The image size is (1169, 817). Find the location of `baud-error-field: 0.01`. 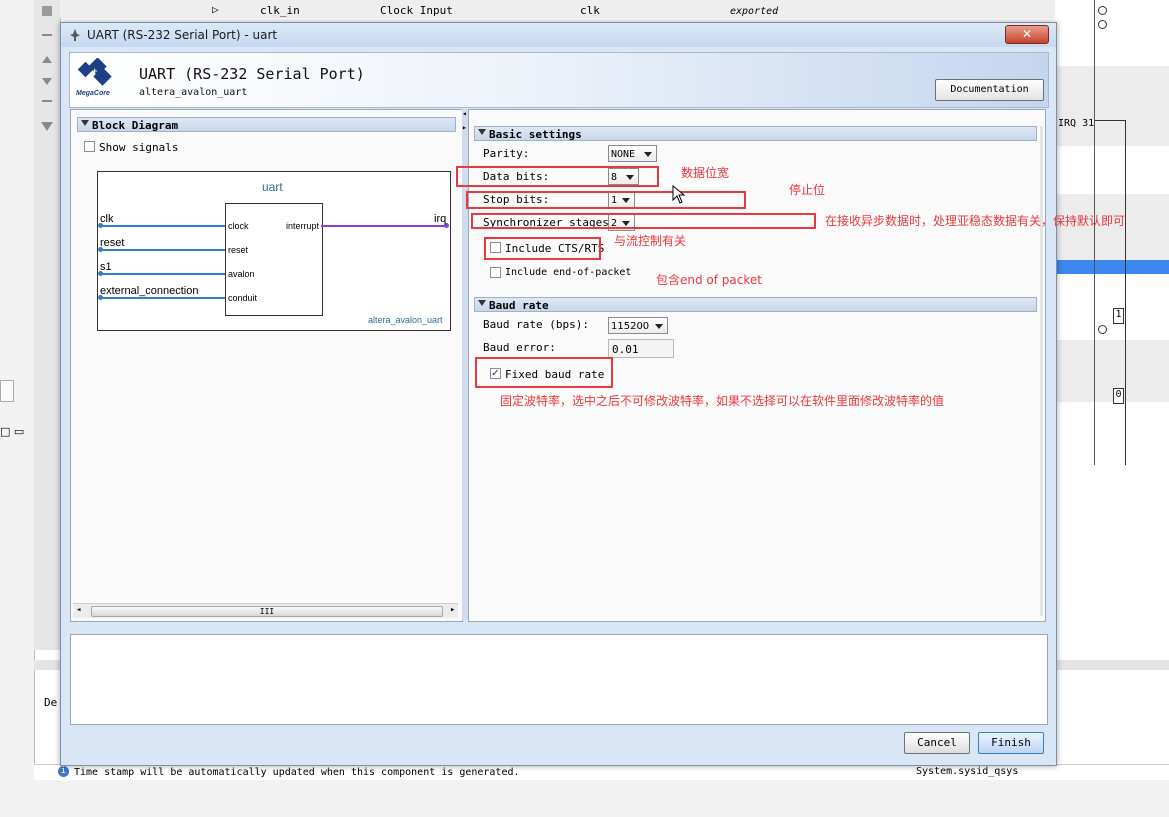

baud-error-field: 0.01 is located at coordinates (641, 348).